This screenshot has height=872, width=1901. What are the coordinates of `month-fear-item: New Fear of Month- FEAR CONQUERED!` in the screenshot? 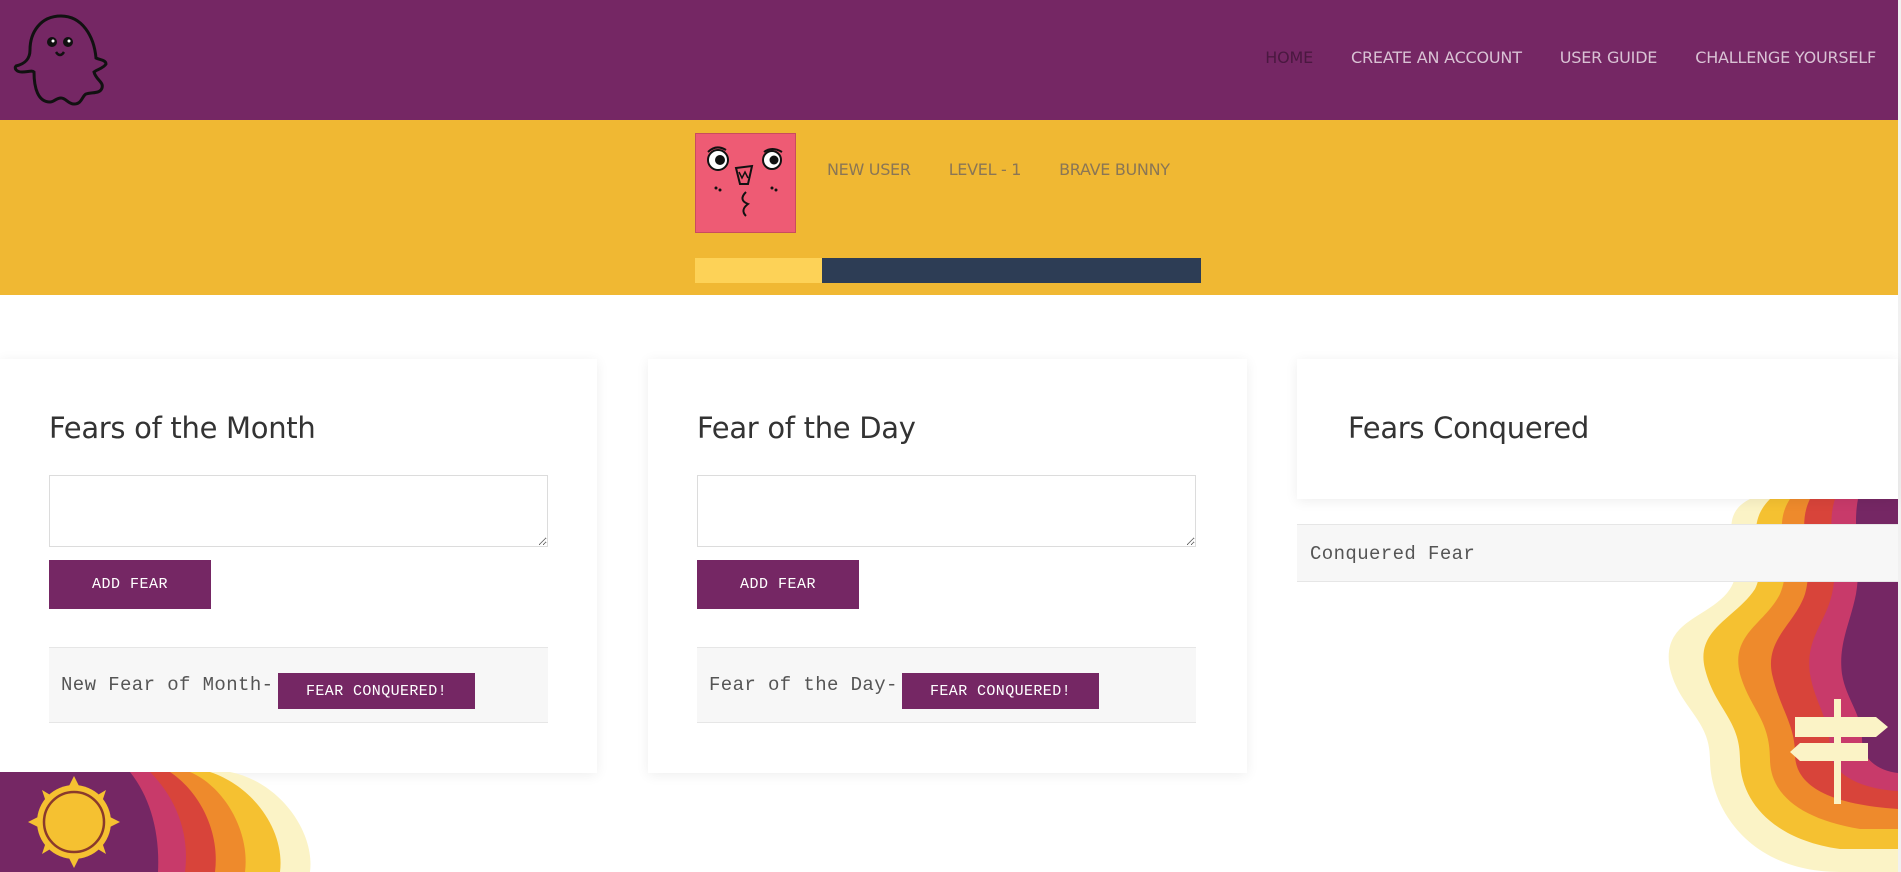 It's located at (298, 685).